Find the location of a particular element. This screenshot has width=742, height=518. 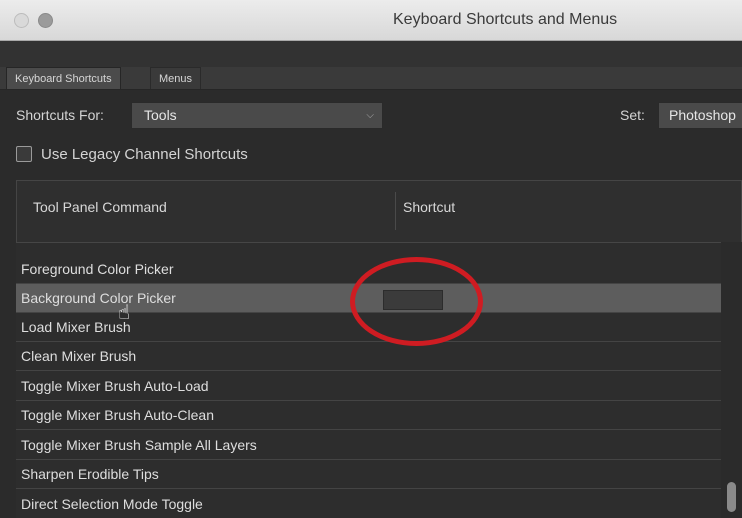

tab-menus: Menus is located at coordinates (176, 78).